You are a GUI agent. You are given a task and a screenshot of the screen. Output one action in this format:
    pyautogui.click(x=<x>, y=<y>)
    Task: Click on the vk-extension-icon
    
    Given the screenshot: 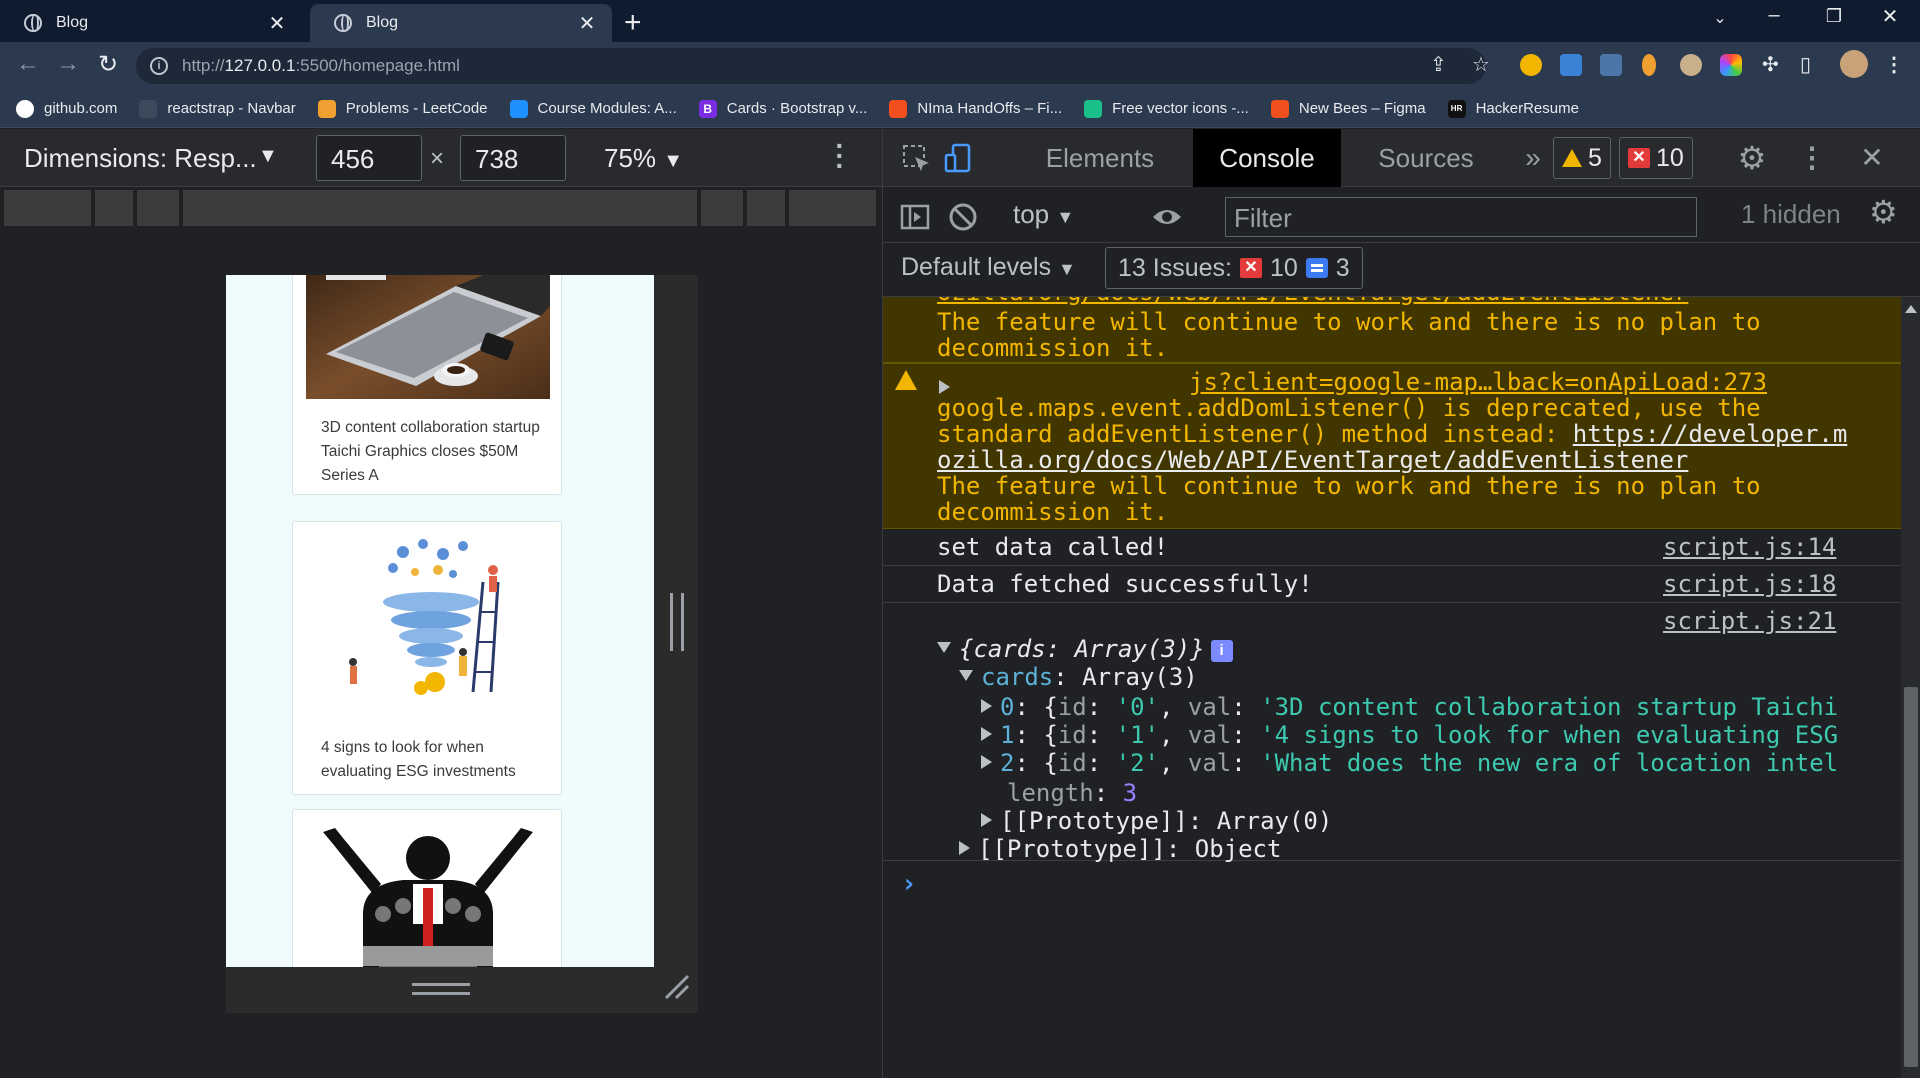 What is the action you would take?
    pyautogui.click(x=1611, y=65)
    